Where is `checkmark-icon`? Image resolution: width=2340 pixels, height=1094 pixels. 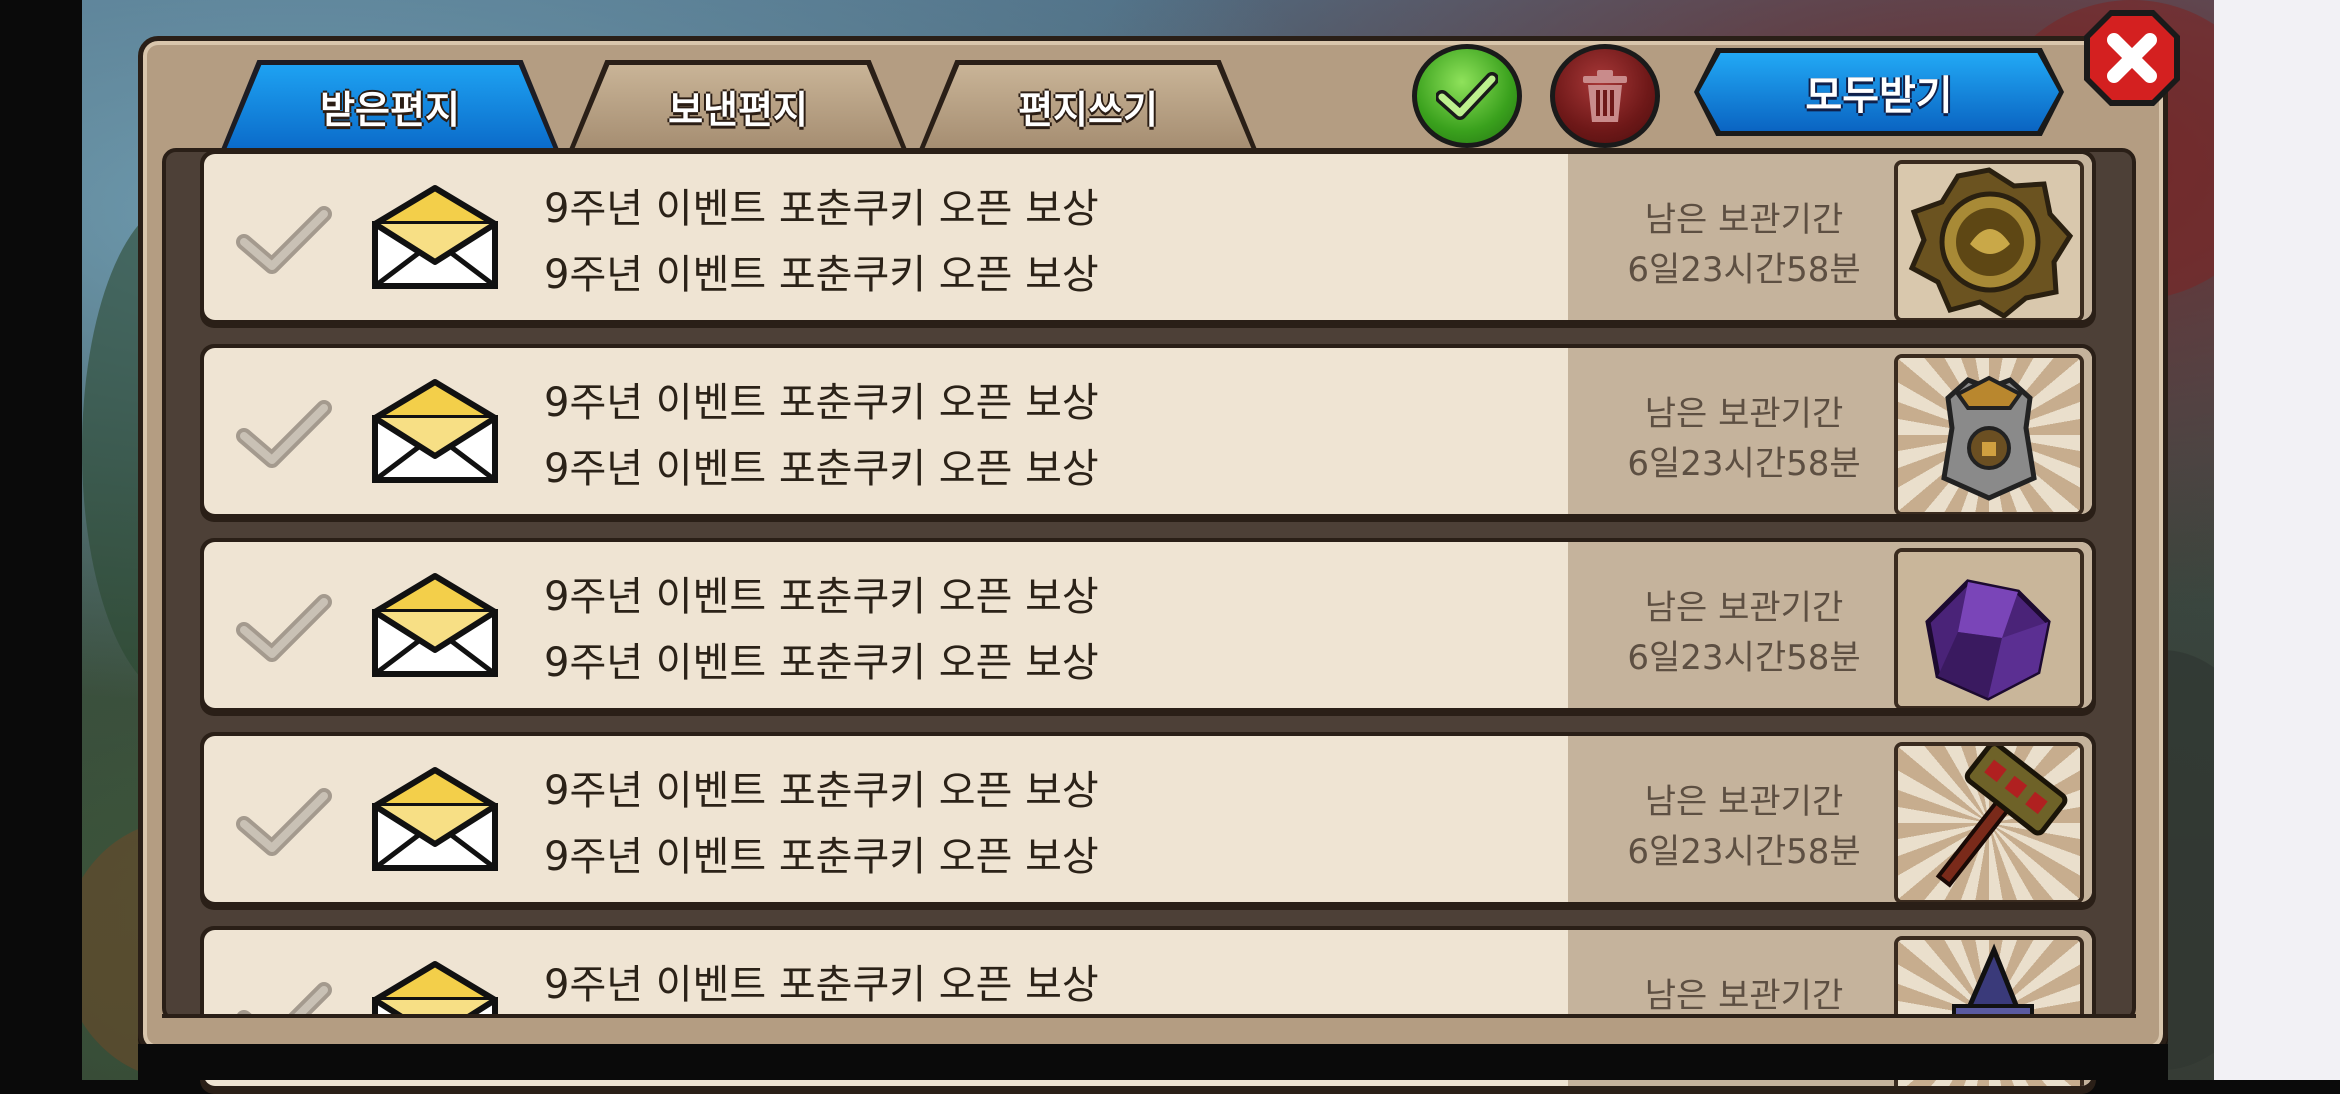
checkmark-icon is located at coordinates (1467, 96).